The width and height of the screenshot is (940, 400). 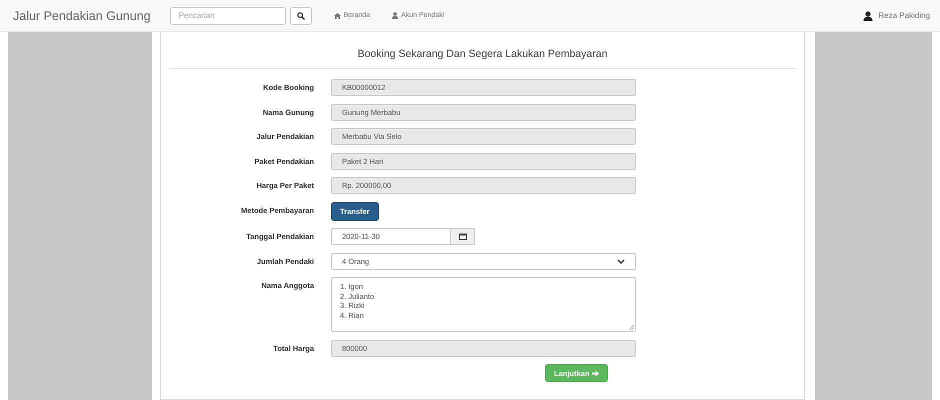 What do you see at coordinates (904, 15) in the screenshot?
I see `user-name: Reza Pakiding` at bounding box center [904, 15].